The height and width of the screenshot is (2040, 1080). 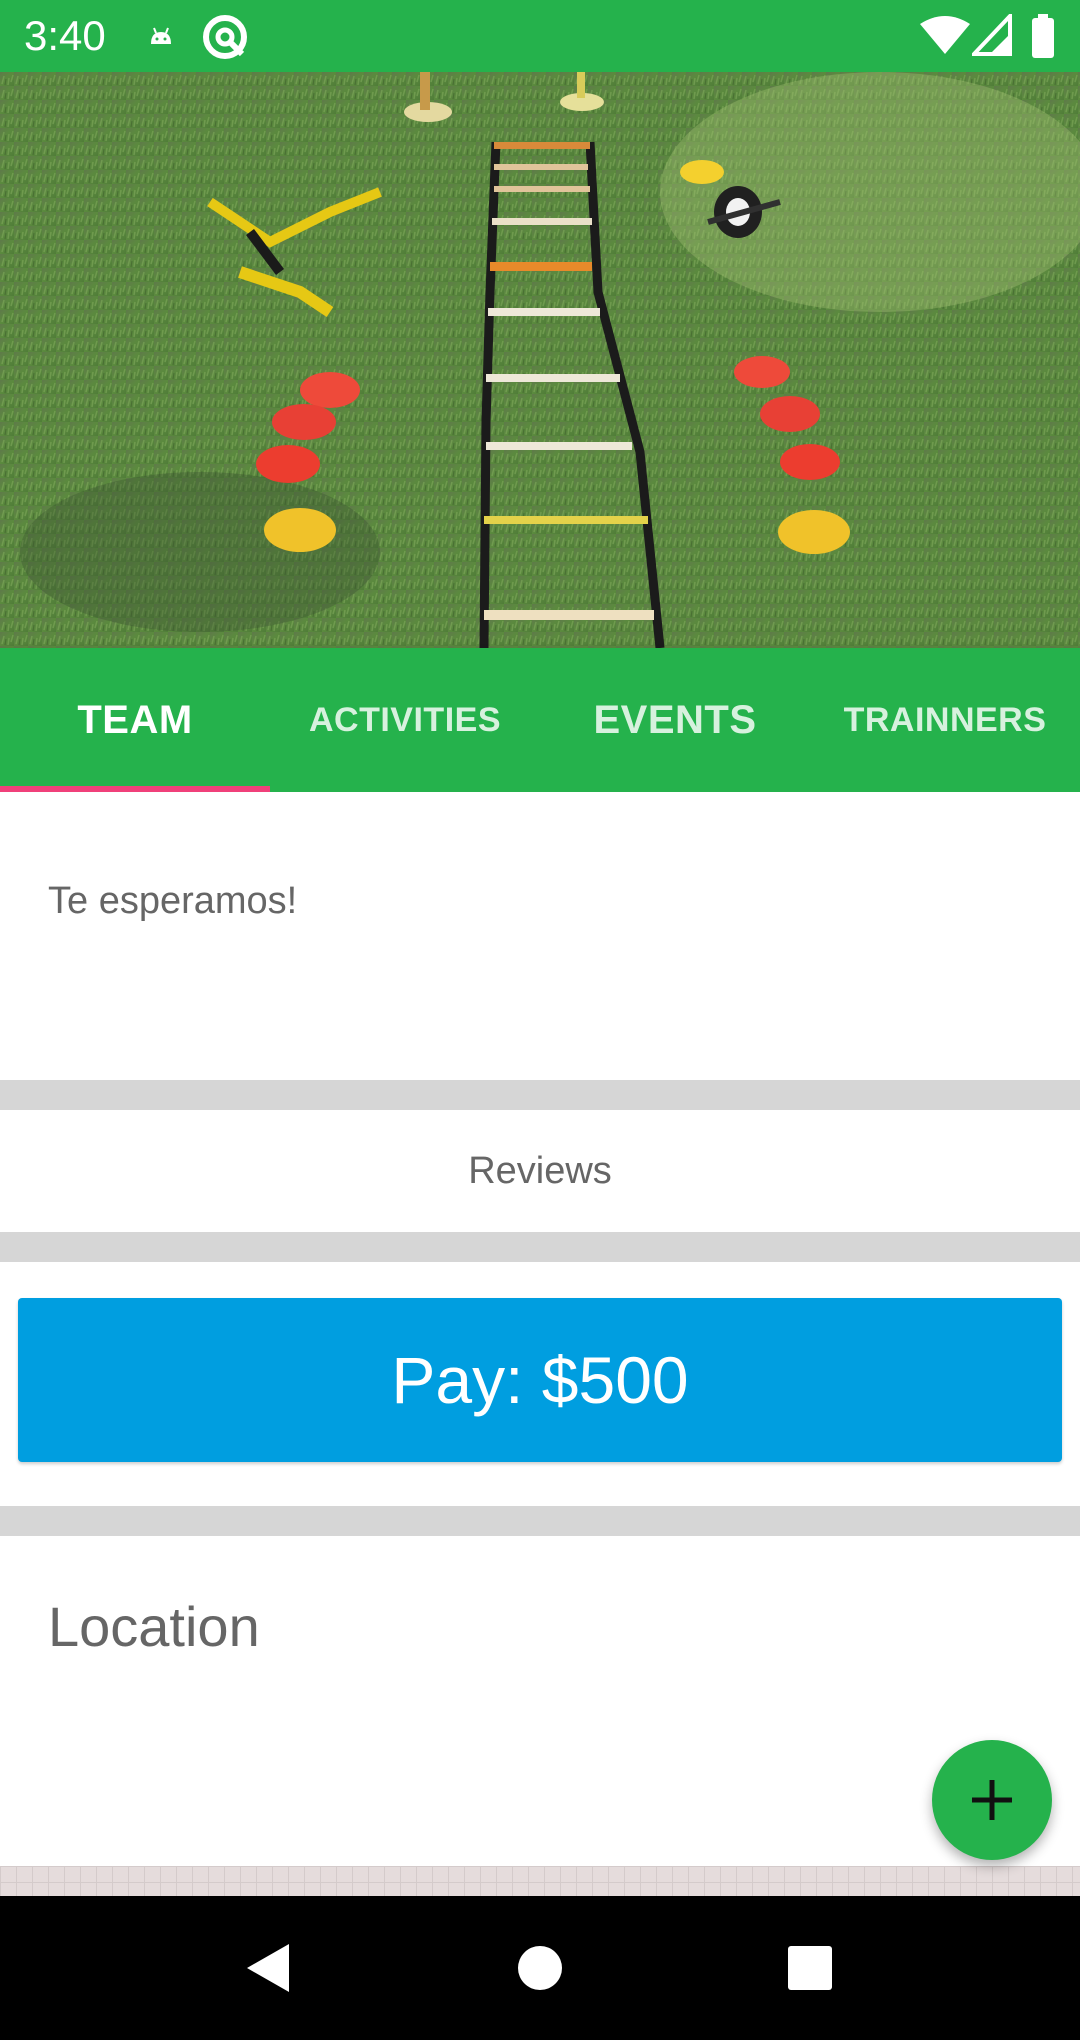 I want to click on tab-team: TEAM, so click(x=135, y=720).